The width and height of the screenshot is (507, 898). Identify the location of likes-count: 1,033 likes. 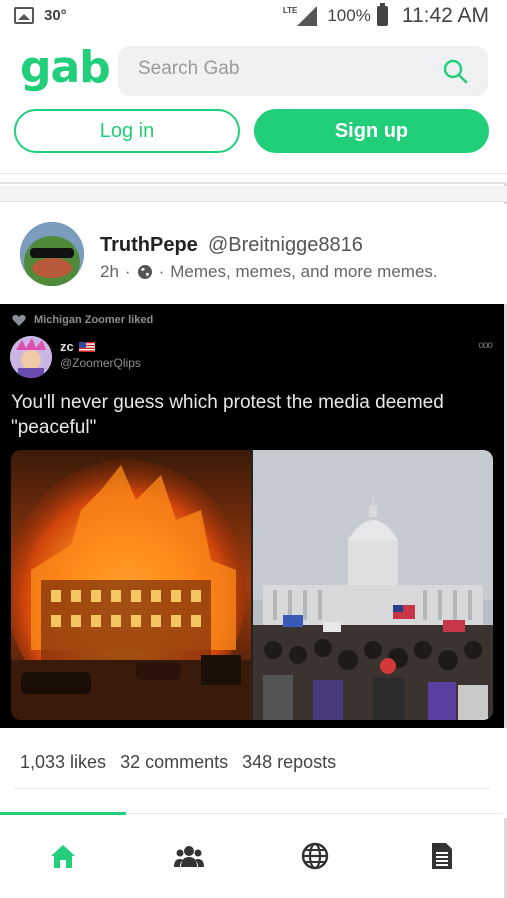
(63, 762).